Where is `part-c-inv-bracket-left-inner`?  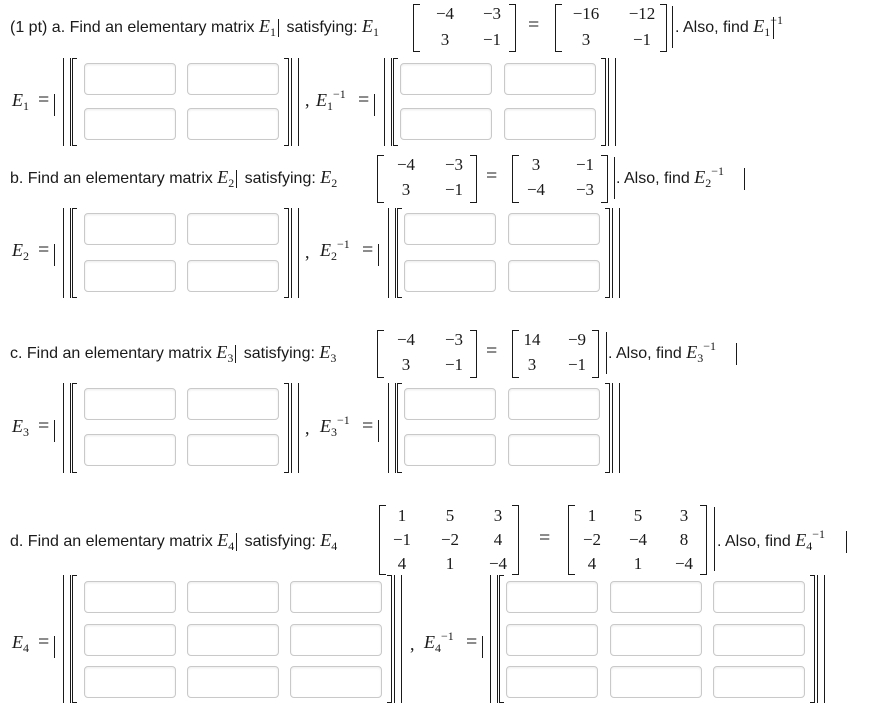 part-c-inv-bracket-left-inner is located at coordinates (399, 428).